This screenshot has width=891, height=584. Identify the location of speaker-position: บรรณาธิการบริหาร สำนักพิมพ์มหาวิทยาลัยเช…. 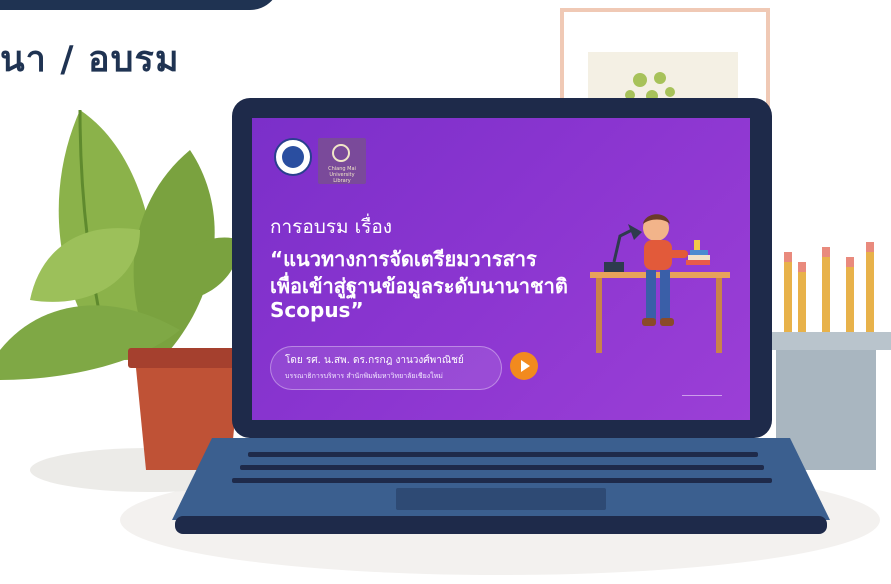
(364, 376).